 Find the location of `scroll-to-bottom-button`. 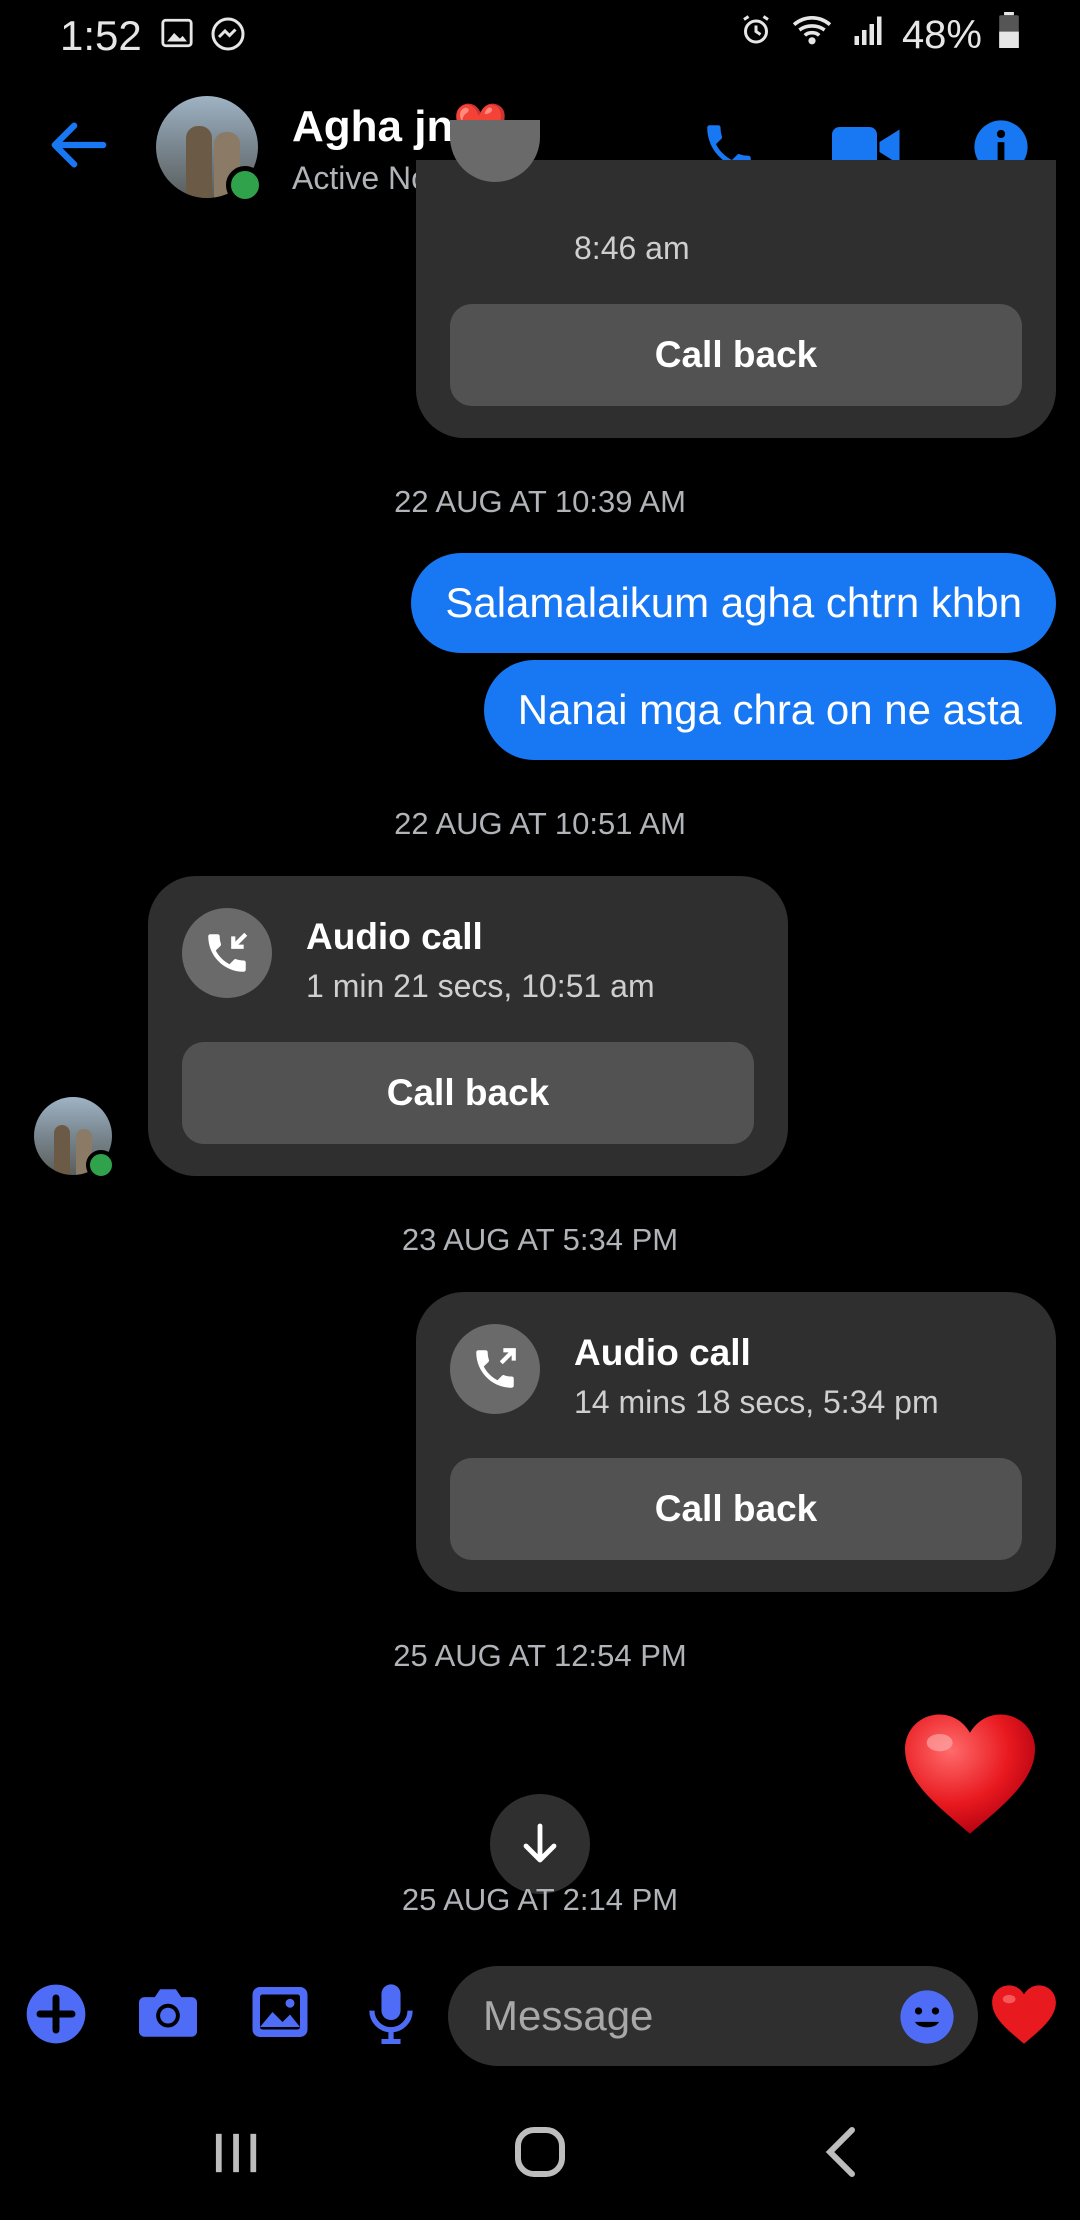

scroll-to-bottom-button is located at coordinates (540, 1844).